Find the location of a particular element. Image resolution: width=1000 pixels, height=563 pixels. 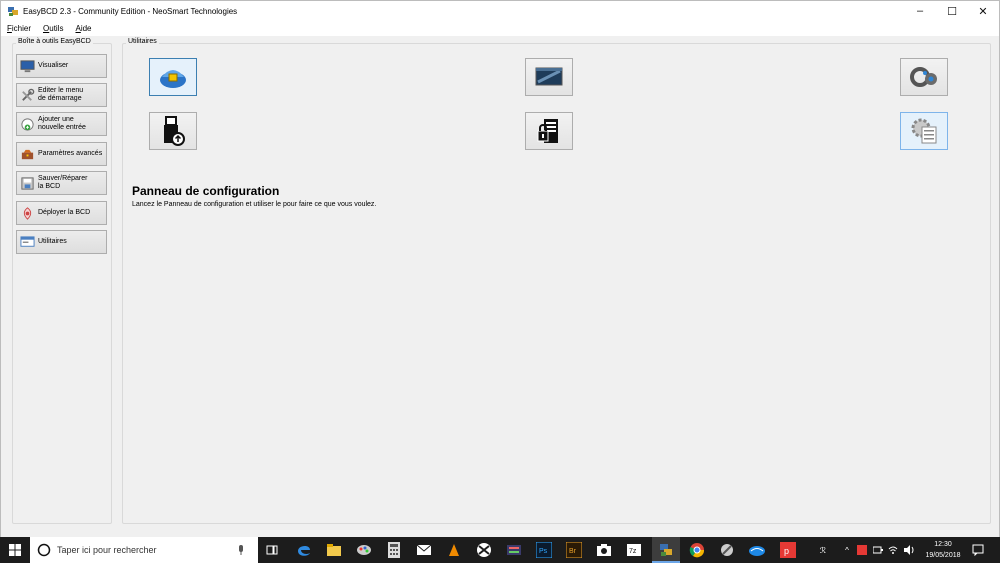

utilities-label: Utilitaires is located at coordinates (52, 241).